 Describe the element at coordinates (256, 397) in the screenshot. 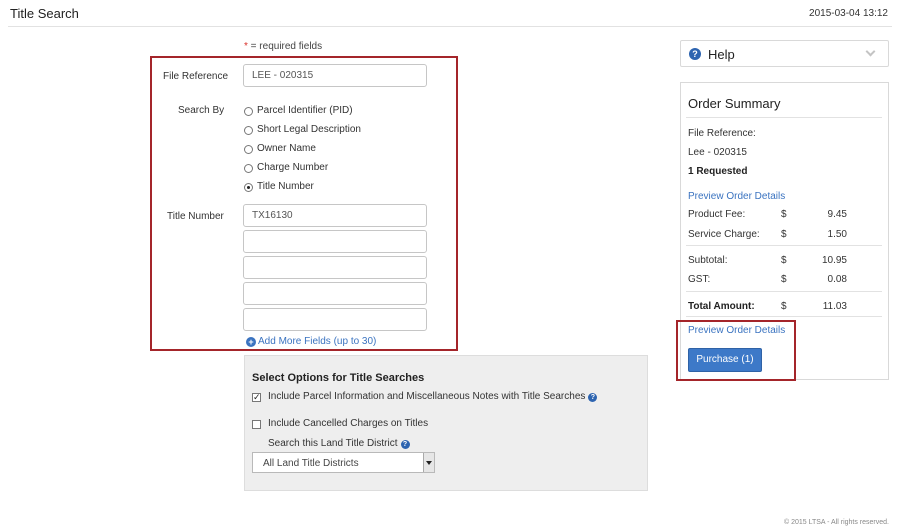

I see `include-parcel-checkbox: ✓` at that location.